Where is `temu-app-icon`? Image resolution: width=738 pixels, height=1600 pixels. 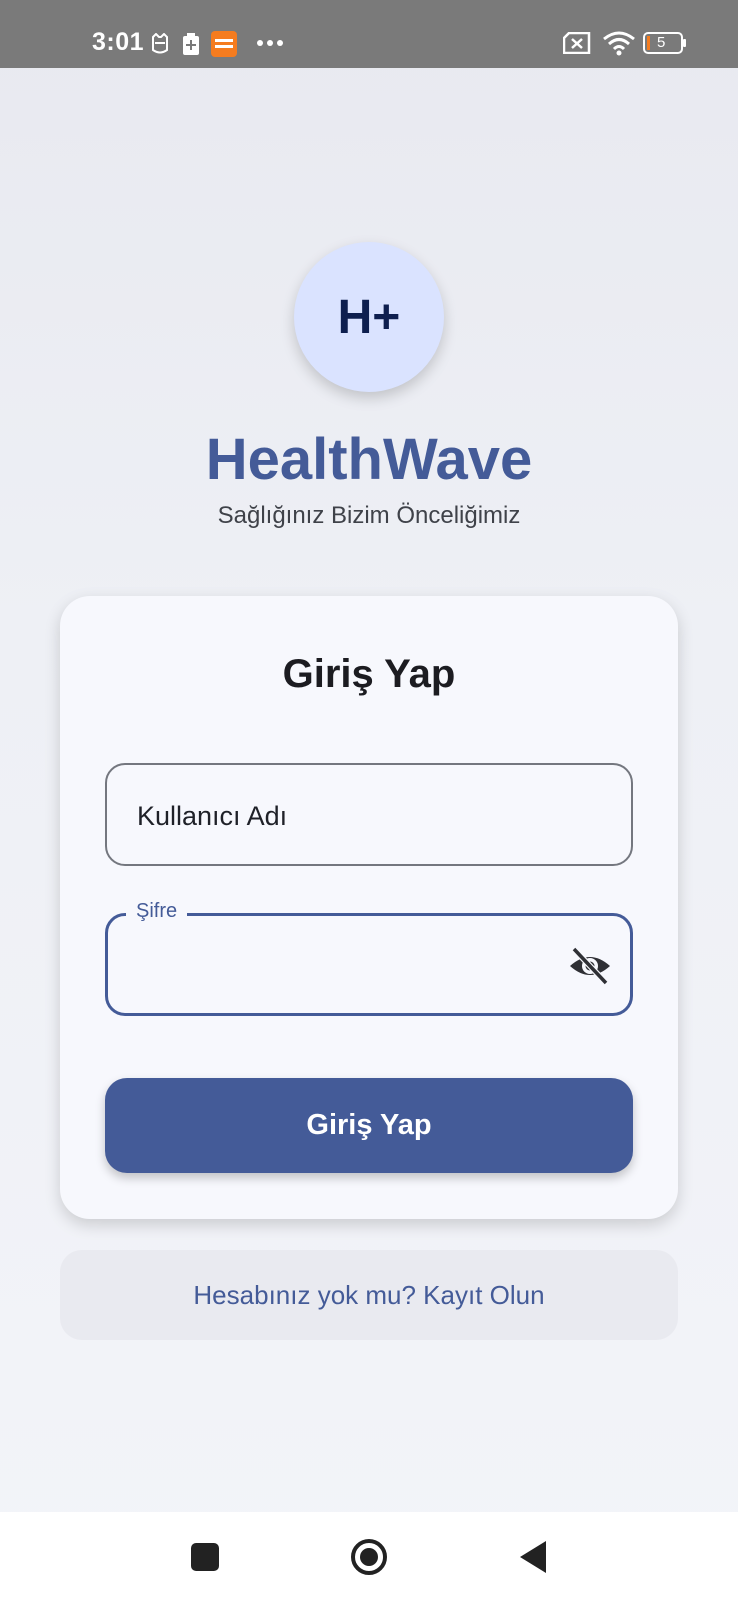
temu-app-icon is located at coordinates (224, 44).